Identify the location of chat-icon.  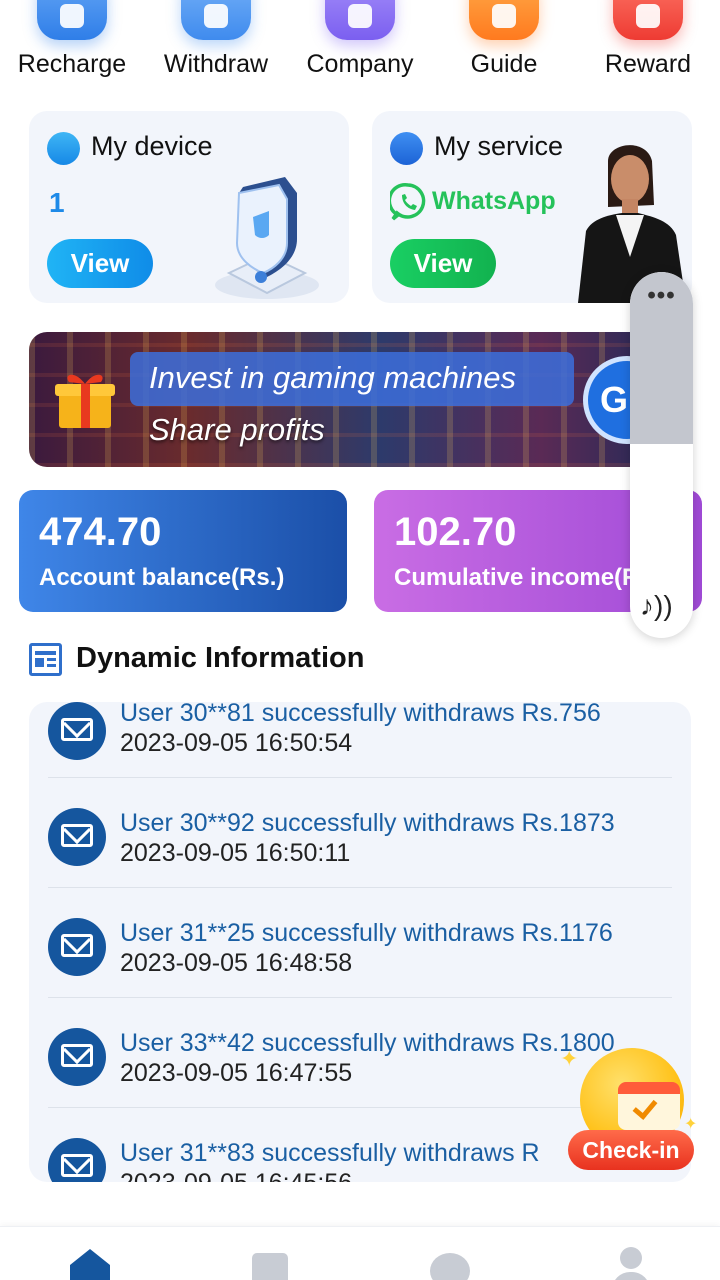
(406, 148).